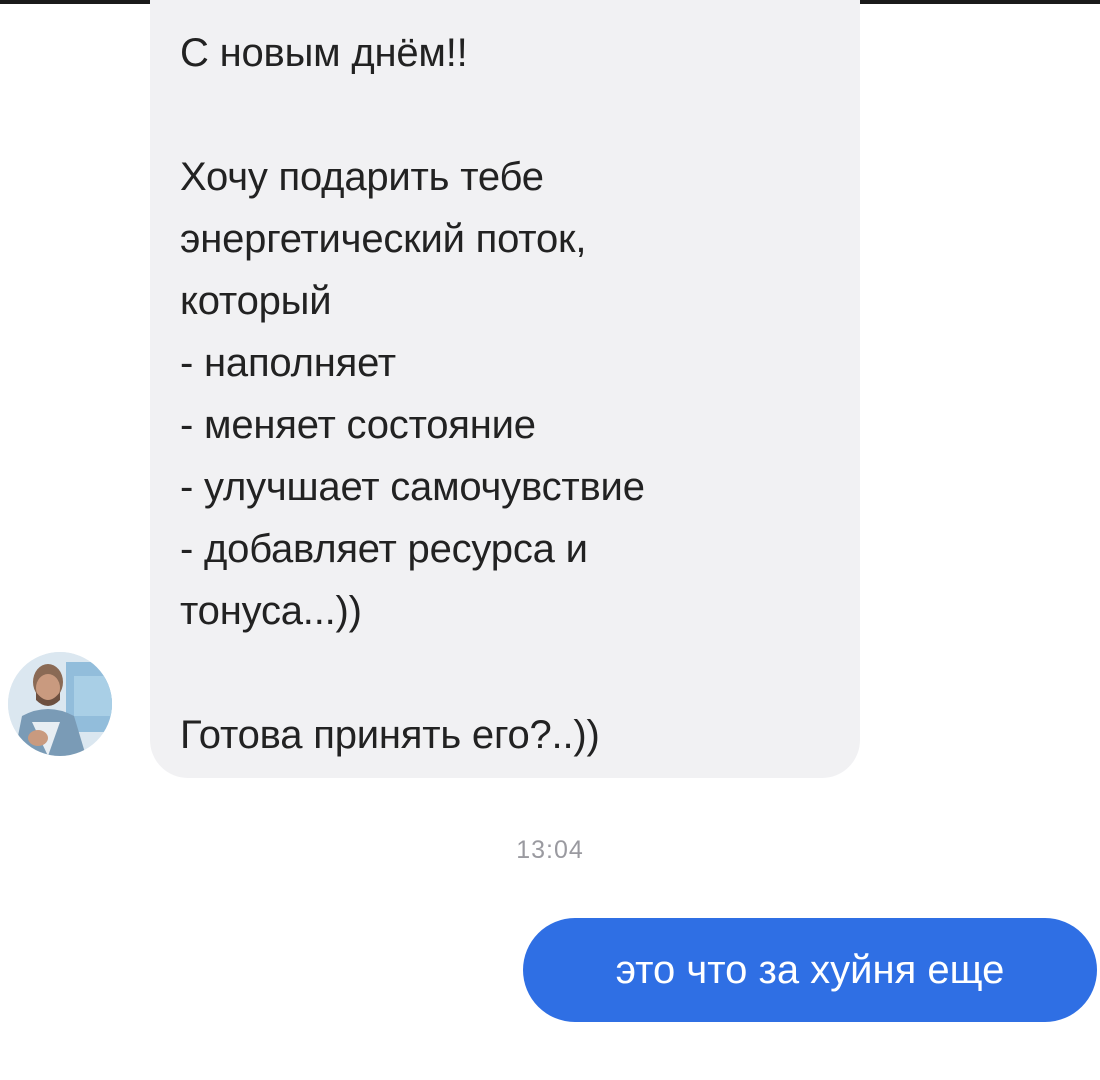 This screenshot has height=1080, width=1100. Describe the element at coordinates (358, 425) in the screenshot. I see `message-line: - меняет состояние` at that location.